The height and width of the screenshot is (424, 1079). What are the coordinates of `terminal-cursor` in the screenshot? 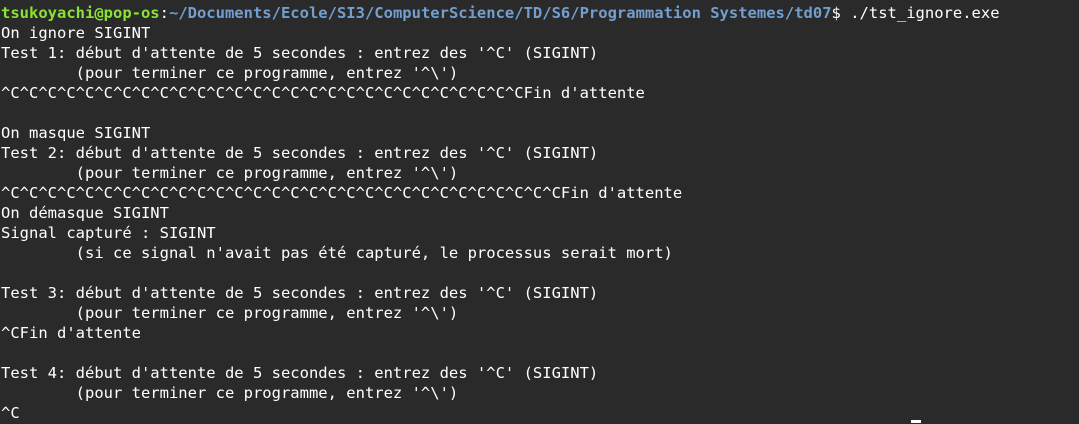 It's located at (916, 421).